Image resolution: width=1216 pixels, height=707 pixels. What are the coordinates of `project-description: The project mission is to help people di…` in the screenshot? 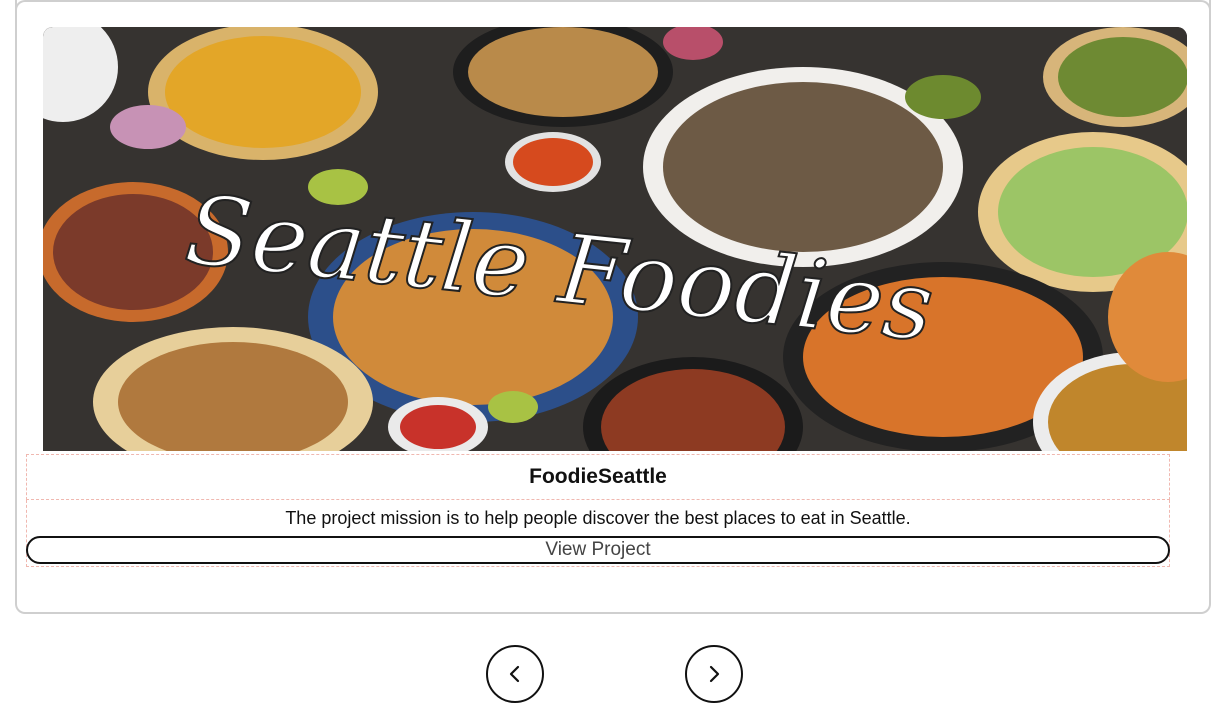 It's located at (598, 518).